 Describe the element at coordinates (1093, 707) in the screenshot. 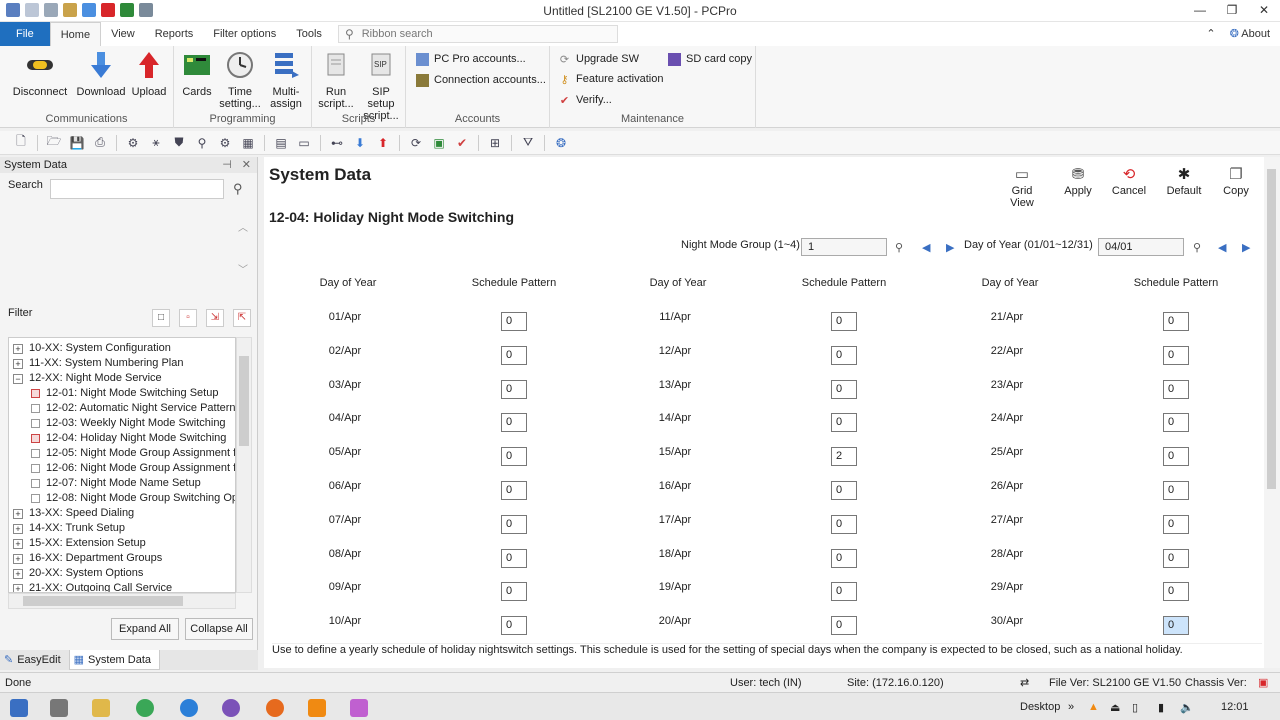

I see `tray-vlc-icon: ▲` at that location.